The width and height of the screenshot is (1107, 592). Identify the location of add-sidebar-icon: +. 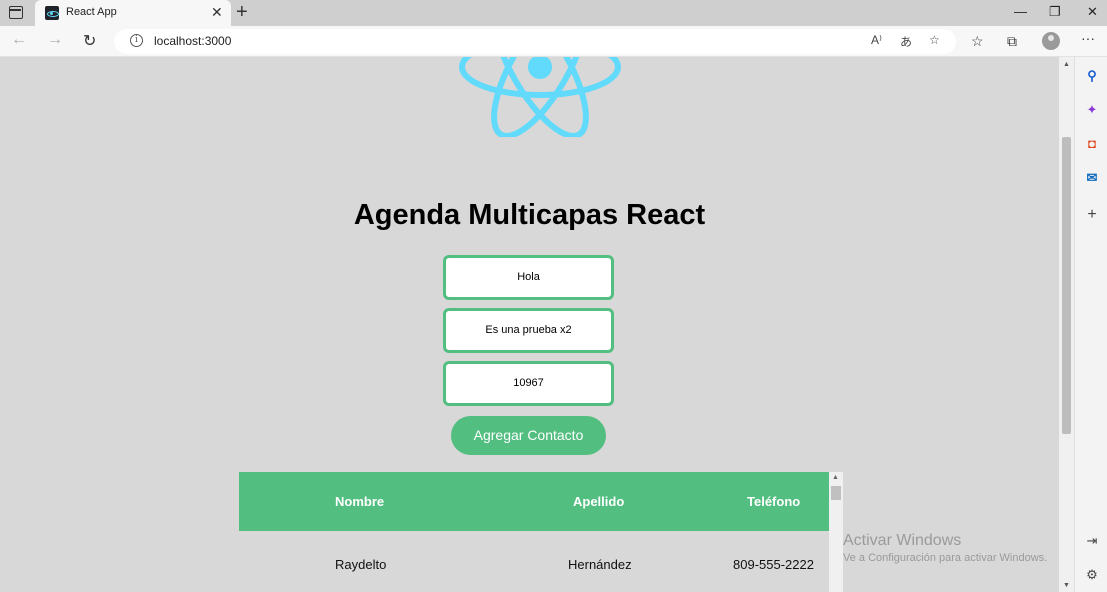
(1092, 215).